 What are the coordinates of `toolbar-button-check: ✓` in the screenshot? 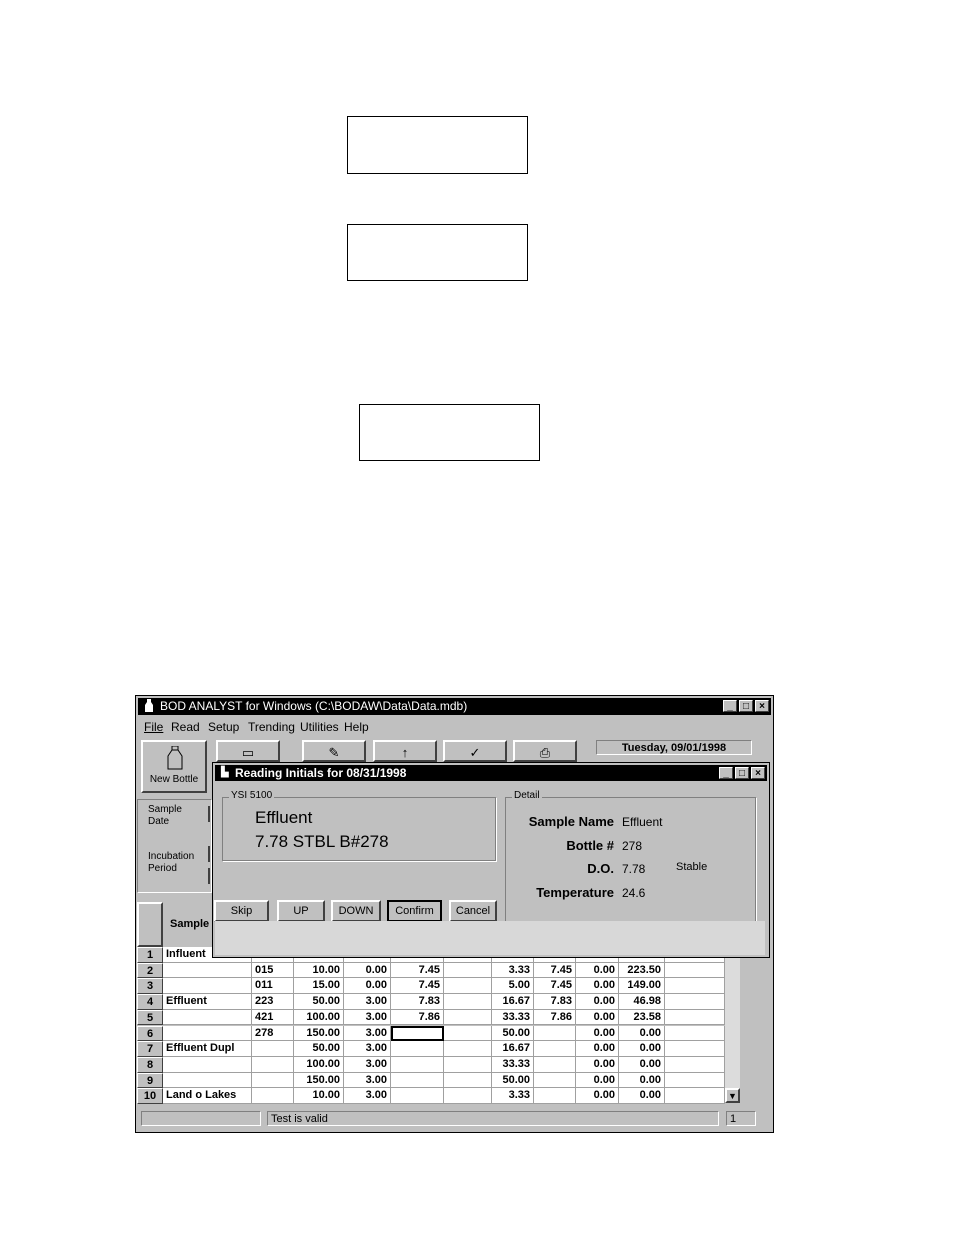 It's located at (475, 751).